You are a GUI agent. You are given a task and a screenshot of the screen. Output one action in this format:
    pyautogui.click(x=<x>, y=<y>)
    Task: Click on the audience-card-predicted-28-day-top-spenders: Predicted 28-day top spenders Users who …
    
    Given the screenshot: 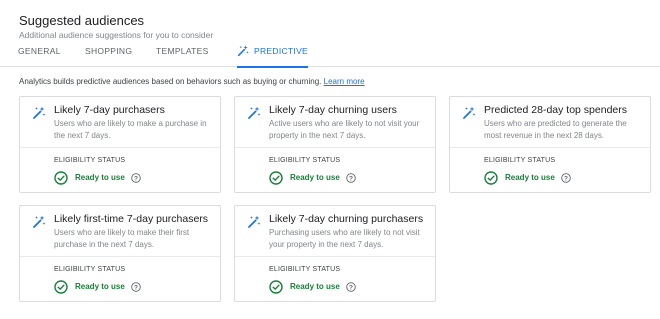 What is the action you would take?
    pyautogui.click(x=550, y=144)
    